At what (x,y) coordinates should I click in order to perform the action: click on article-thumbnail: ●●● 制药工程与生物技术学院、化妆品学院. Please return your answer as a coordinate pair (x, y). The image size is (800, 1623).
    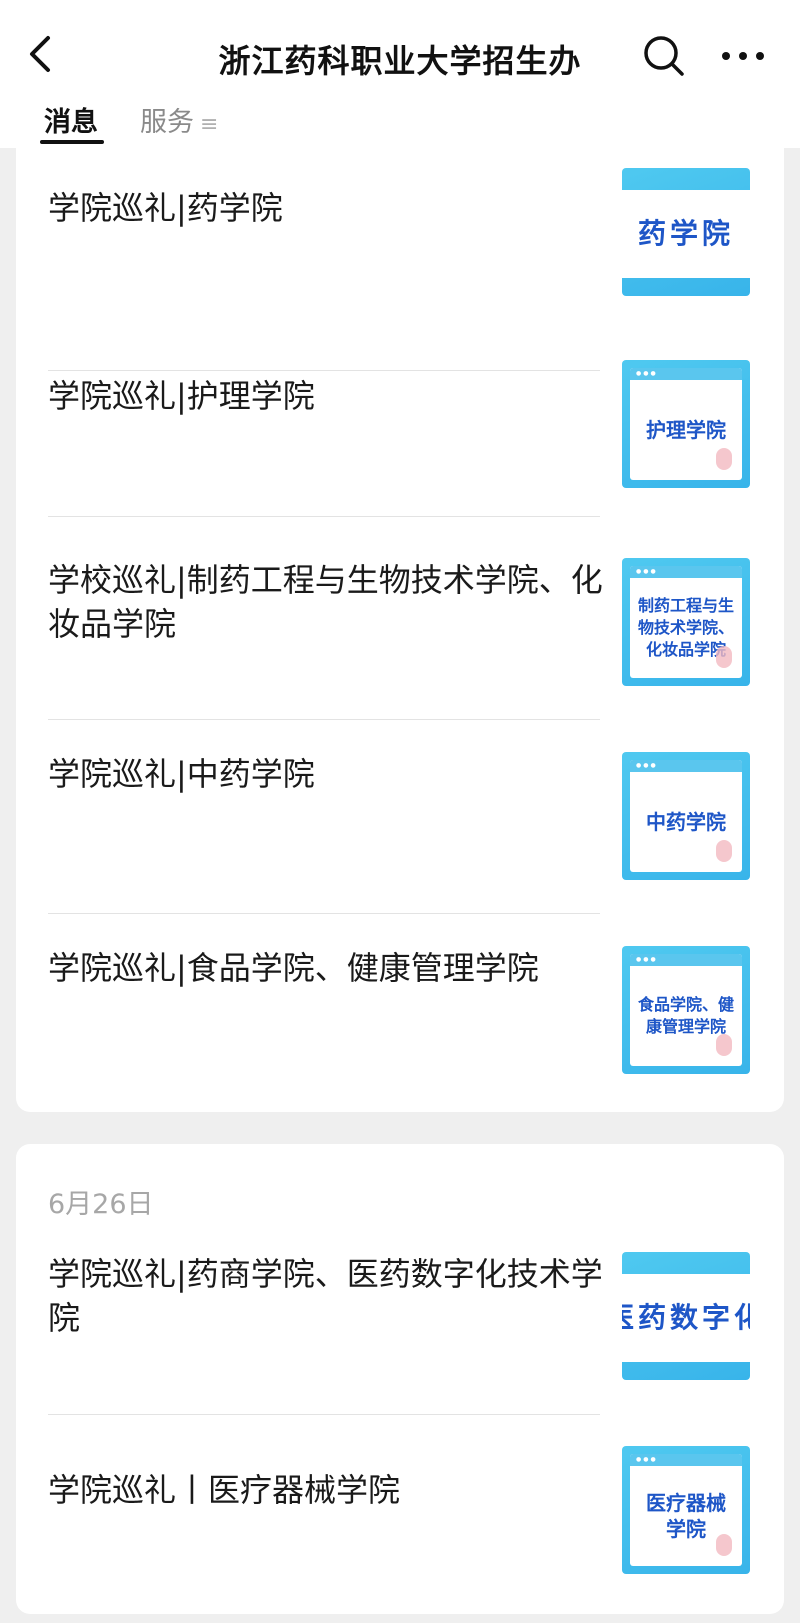
    Looking at the image, I should click on (686, 622).